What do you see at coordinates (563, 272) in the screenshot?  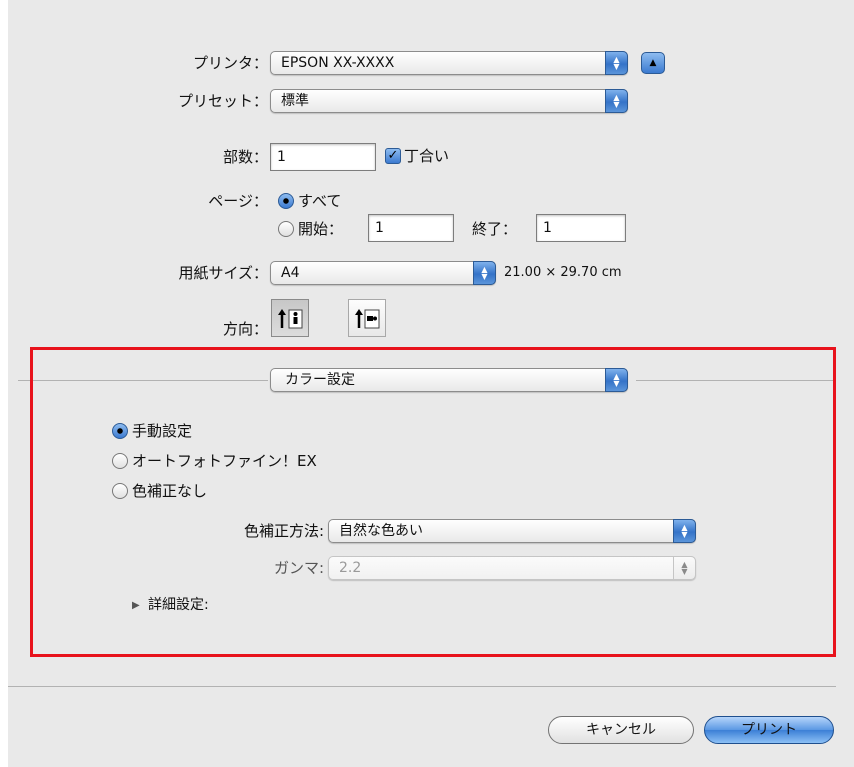 I see `paper-dimensions: 21.00 × 29.70 cm` at bounding box center [563, 272].